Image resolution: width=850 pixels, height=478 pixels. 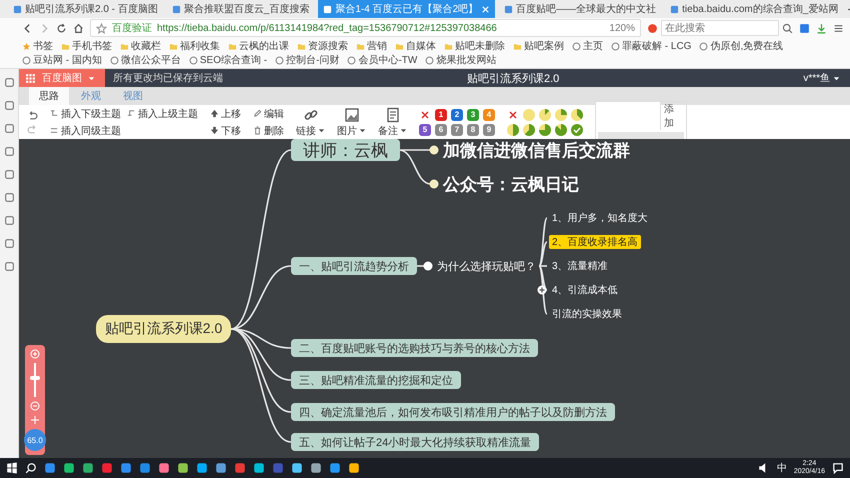 What do you see at coordinates (101, 28) in the screenshot?
I see `star-icon` at bounding box center [101, 28].